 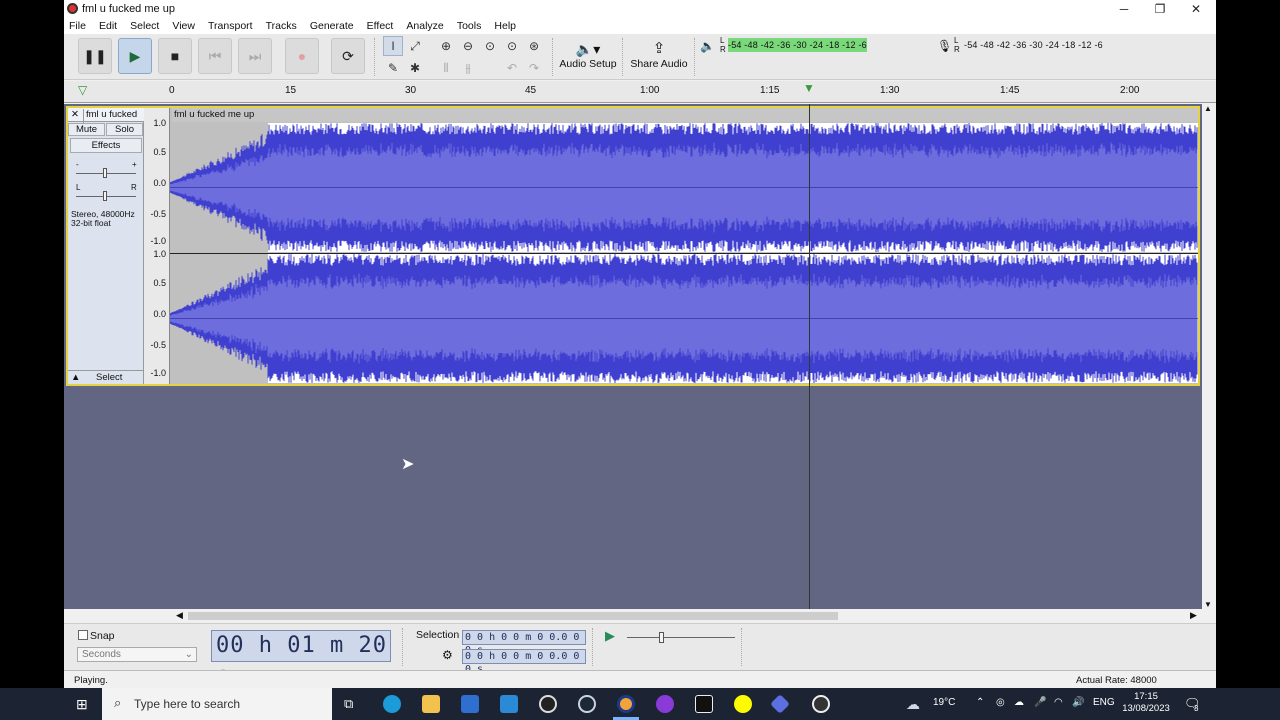 I want to click on windows-start-icon: ⊞, so click(x=82, y=704).